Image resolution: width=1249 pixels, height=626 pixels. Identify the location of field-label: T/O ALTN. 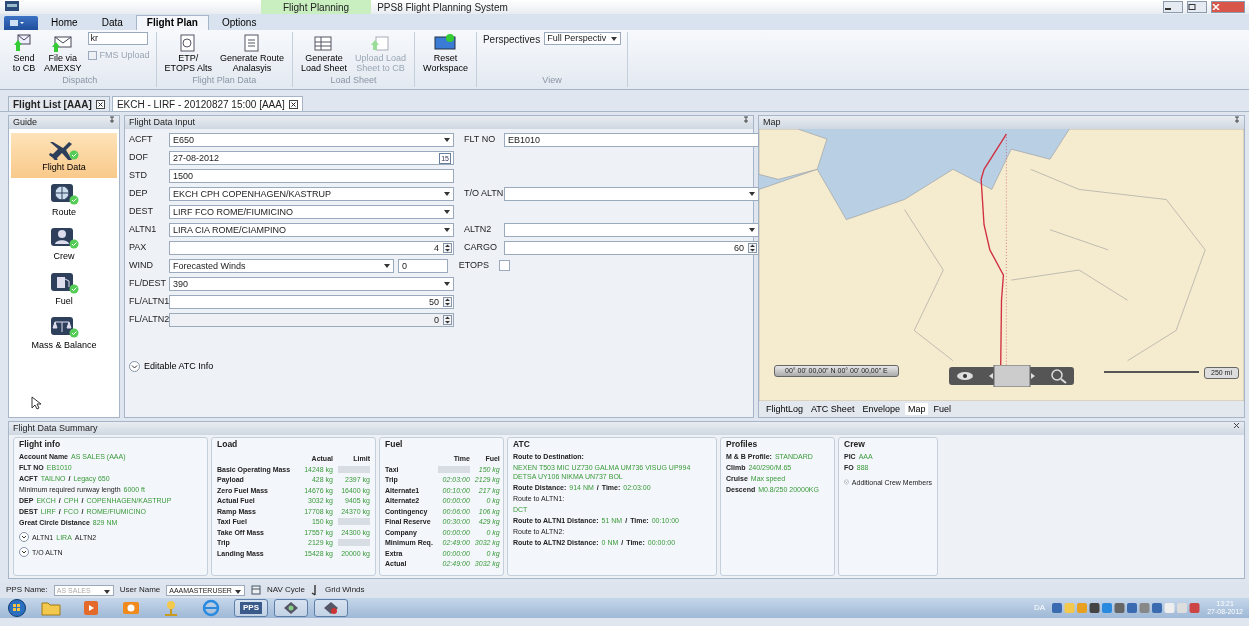
(484, 193).